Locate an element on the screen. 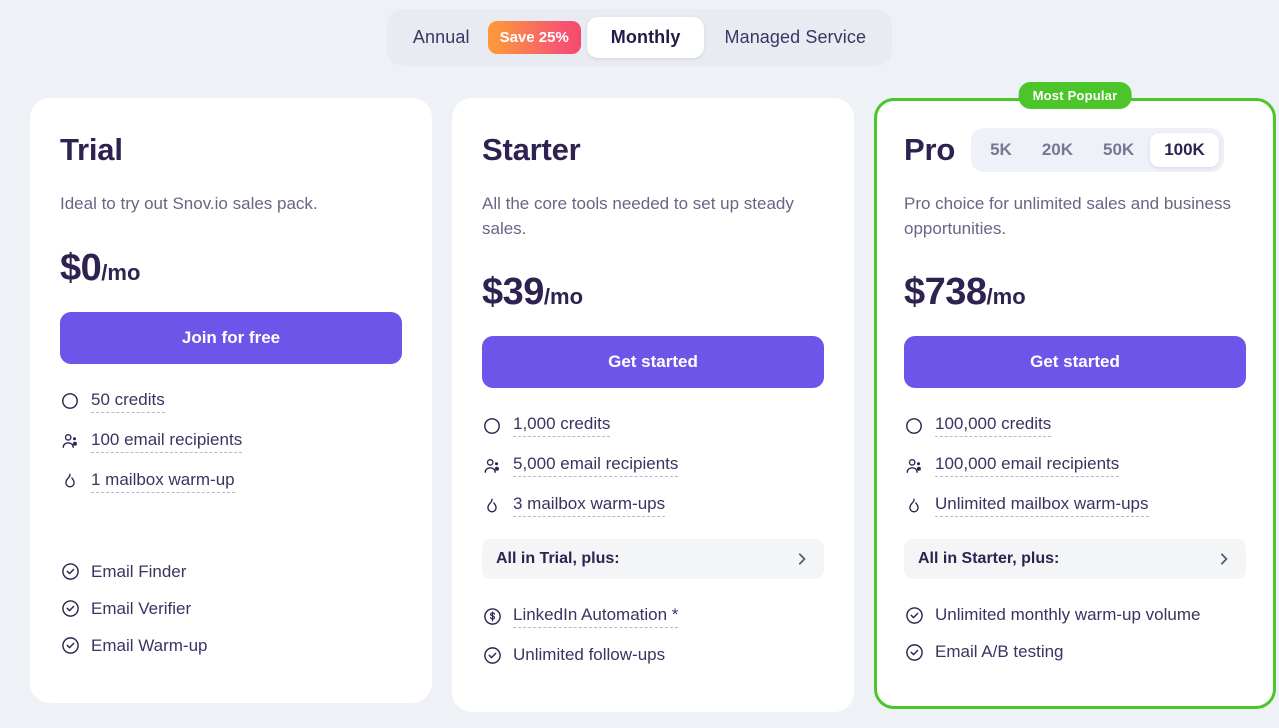 The width and height of the screenshot is (1279, 728). plan-name: Trial is located at coordinates (91, 149).